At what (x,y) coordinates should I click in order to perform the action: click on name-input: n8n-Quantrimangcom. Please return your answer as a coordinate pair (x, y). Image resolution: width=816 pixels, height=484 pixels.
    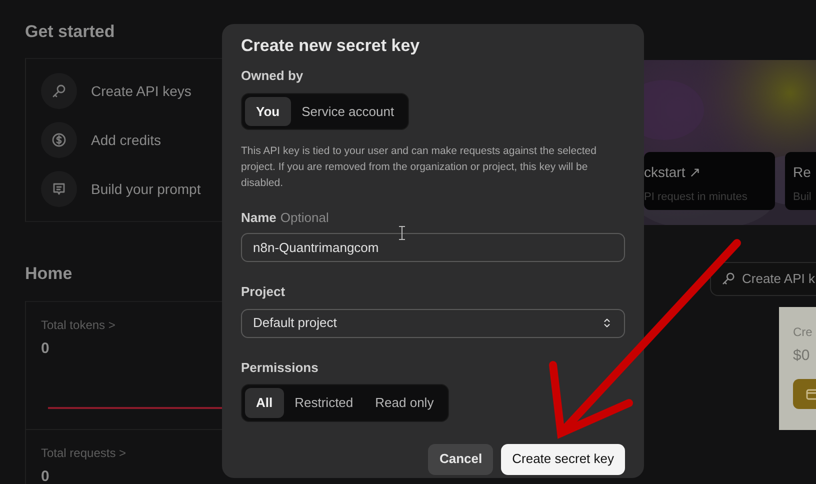
    Looking at the image, I should click on (433, 247).